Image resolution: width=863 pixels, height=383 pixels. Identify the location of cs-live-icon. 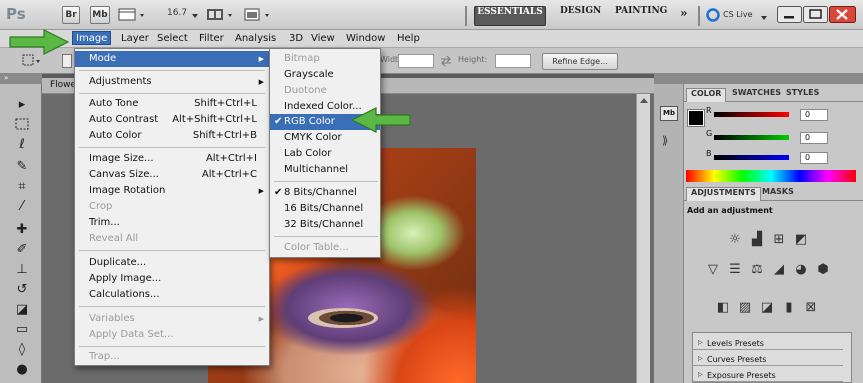
(713, 16).